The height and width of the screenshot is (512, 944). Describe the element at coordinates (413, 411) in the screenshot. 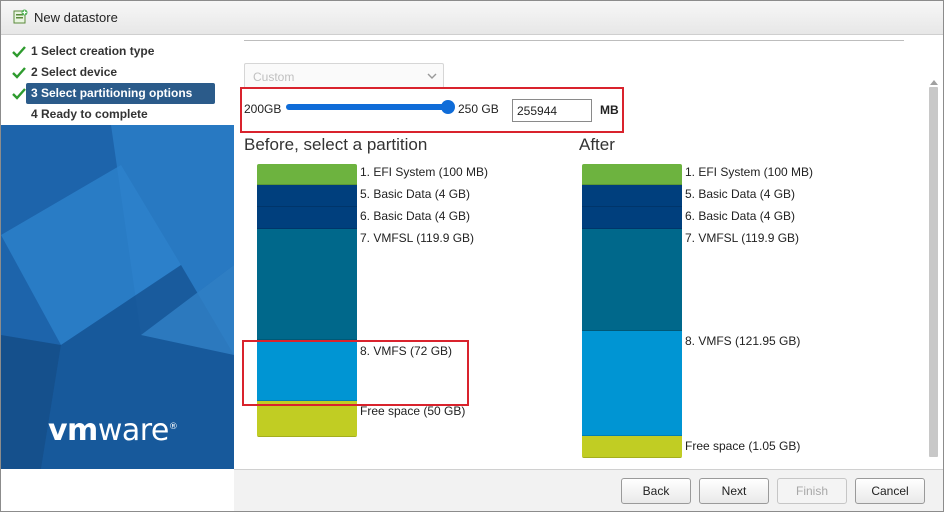

I see `partition-label: Free space (50 GB)` at that location.